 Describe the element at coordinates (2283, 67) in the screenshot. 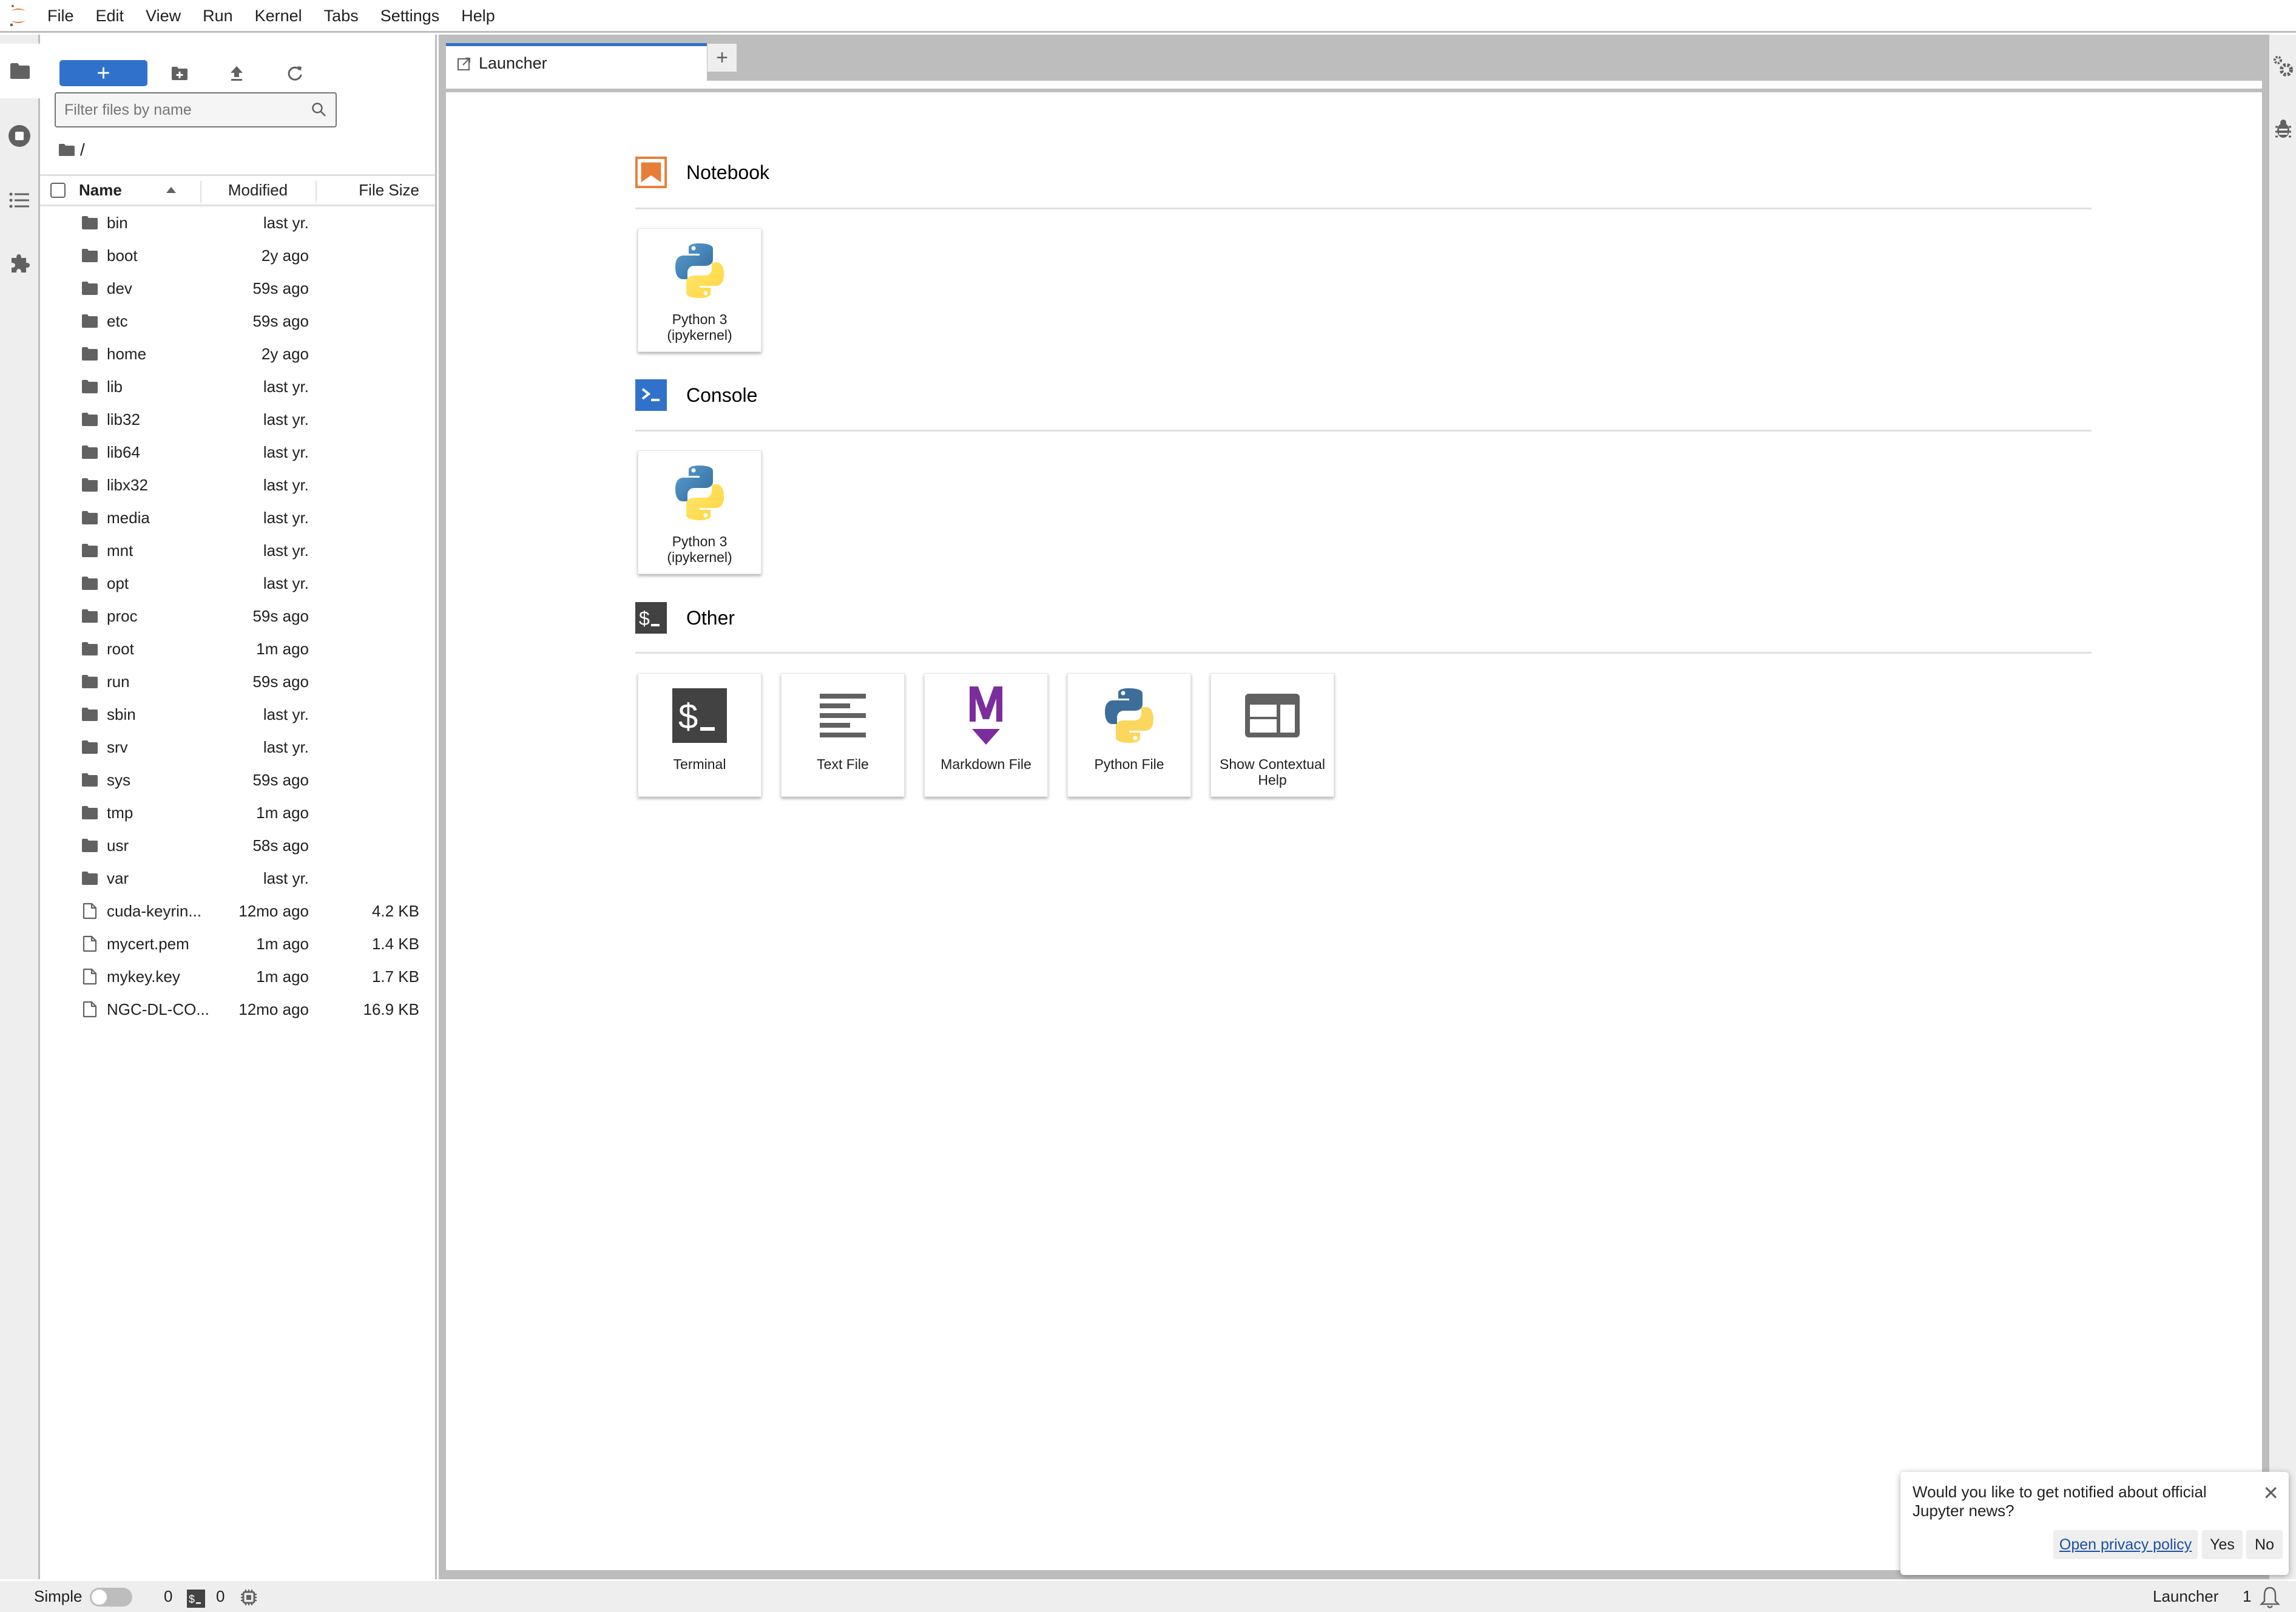

I see `property-inspector-button` at that location.